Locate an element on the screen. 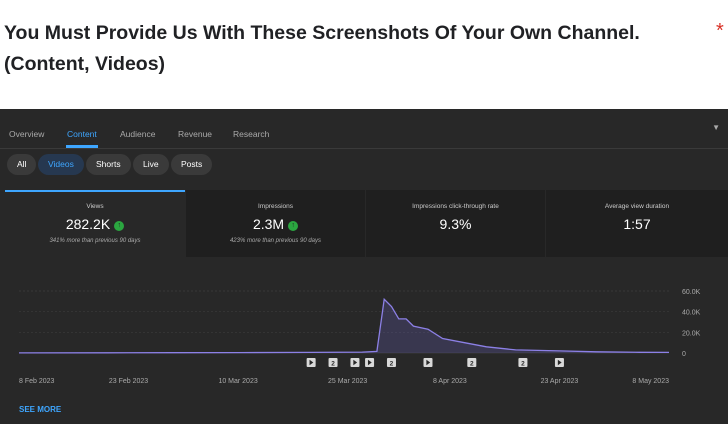 The width and height of the screenshot is (728, 424). x-tick-label: 8 Feb 2023 is located at coordinates (37, 381).